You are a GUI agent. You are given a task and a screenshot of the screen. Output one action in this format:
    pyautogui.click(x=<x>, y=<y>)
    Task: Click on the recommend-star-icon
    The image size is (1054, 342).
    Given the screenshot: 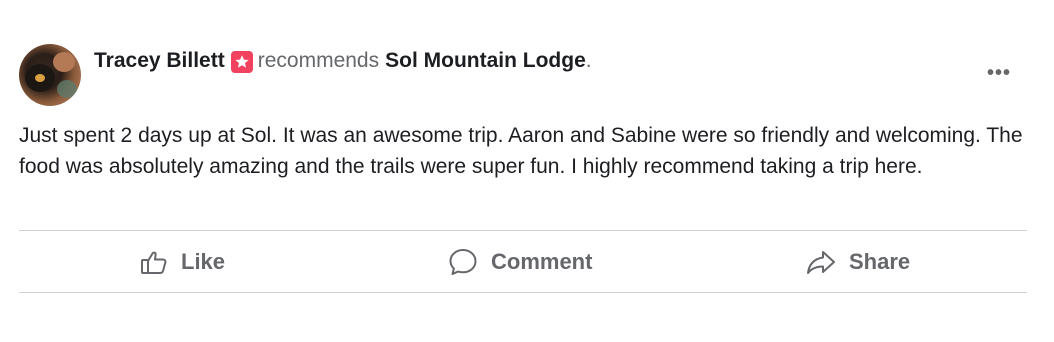 What is the action you would take?
    pyautogui.click(x=241, y=62)
    